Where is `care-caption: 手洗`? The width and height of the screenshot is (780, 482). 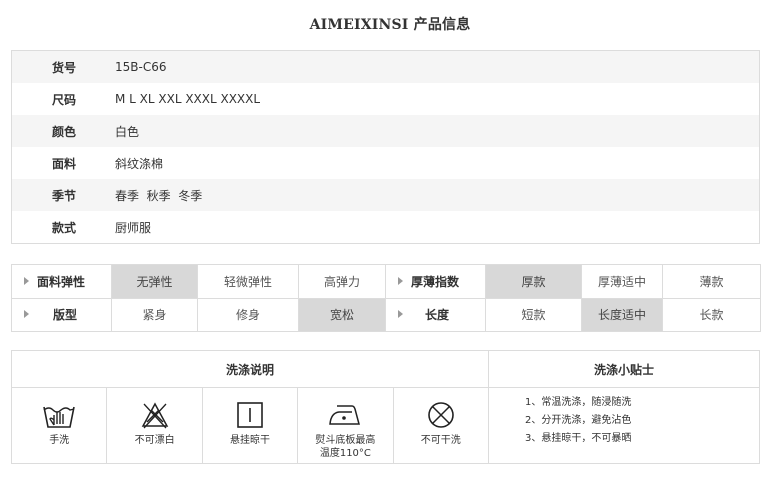
care-caption: 手洗 is located at coordinates (59, 440).